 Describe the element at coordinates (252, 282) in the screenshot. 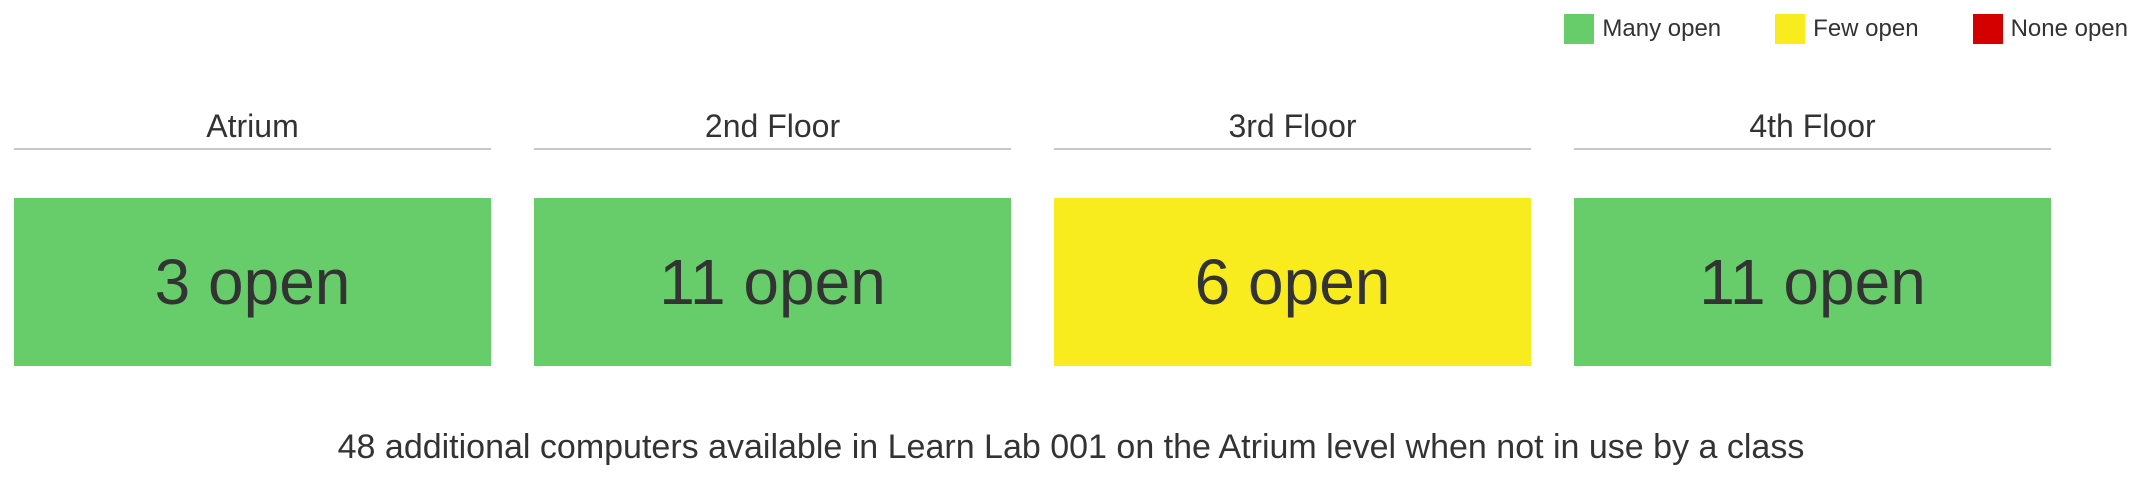

I see `floor-status-atrium: 3 open` at that location.